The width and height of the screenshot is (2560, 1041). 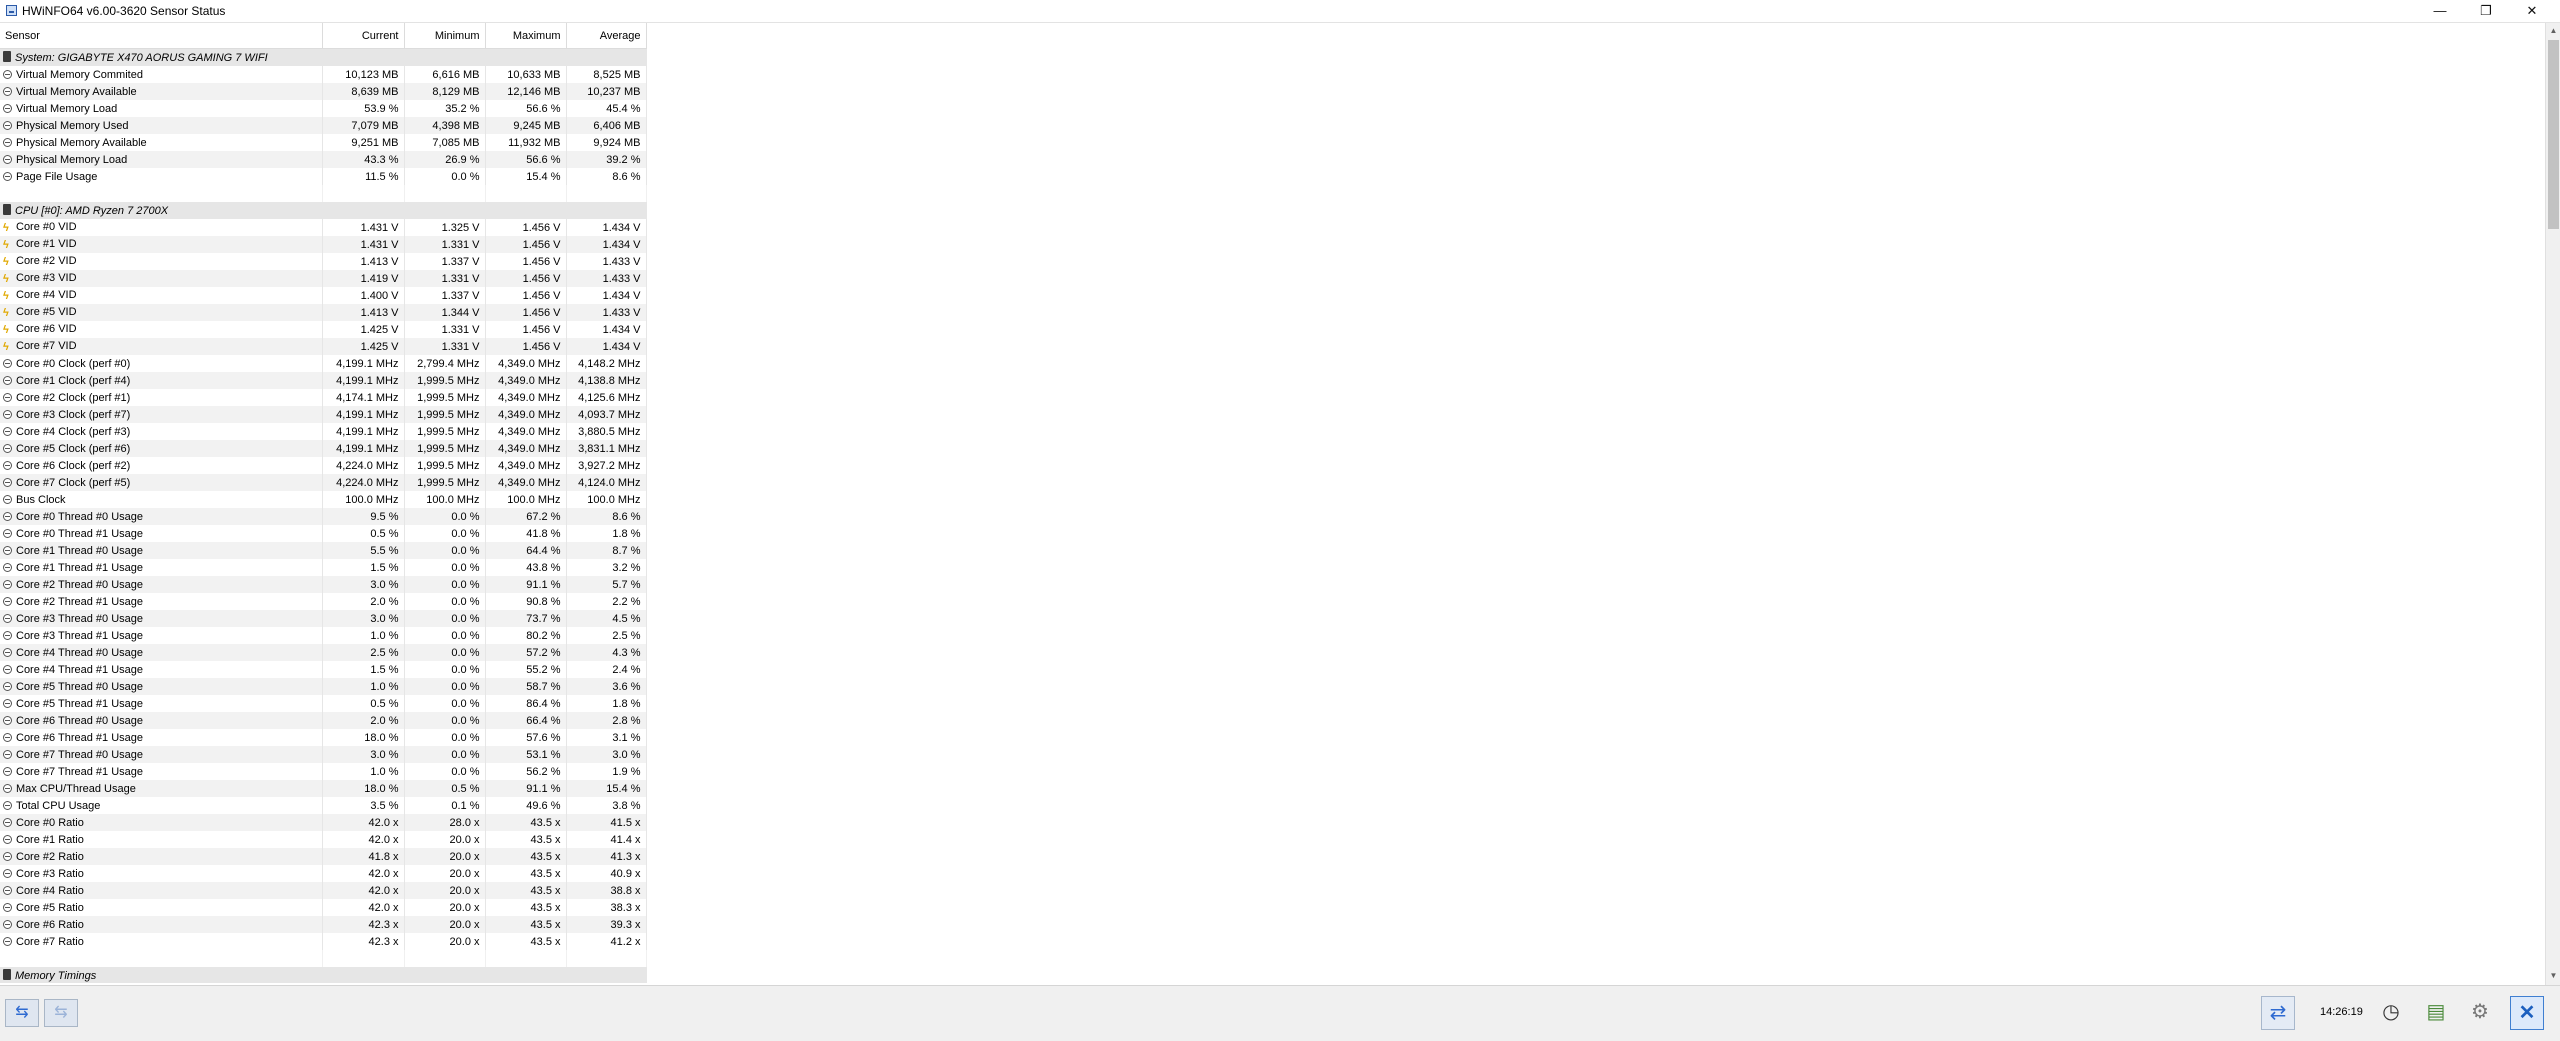 I want to click on minimize-button: —, so click(x=2440, y=11).